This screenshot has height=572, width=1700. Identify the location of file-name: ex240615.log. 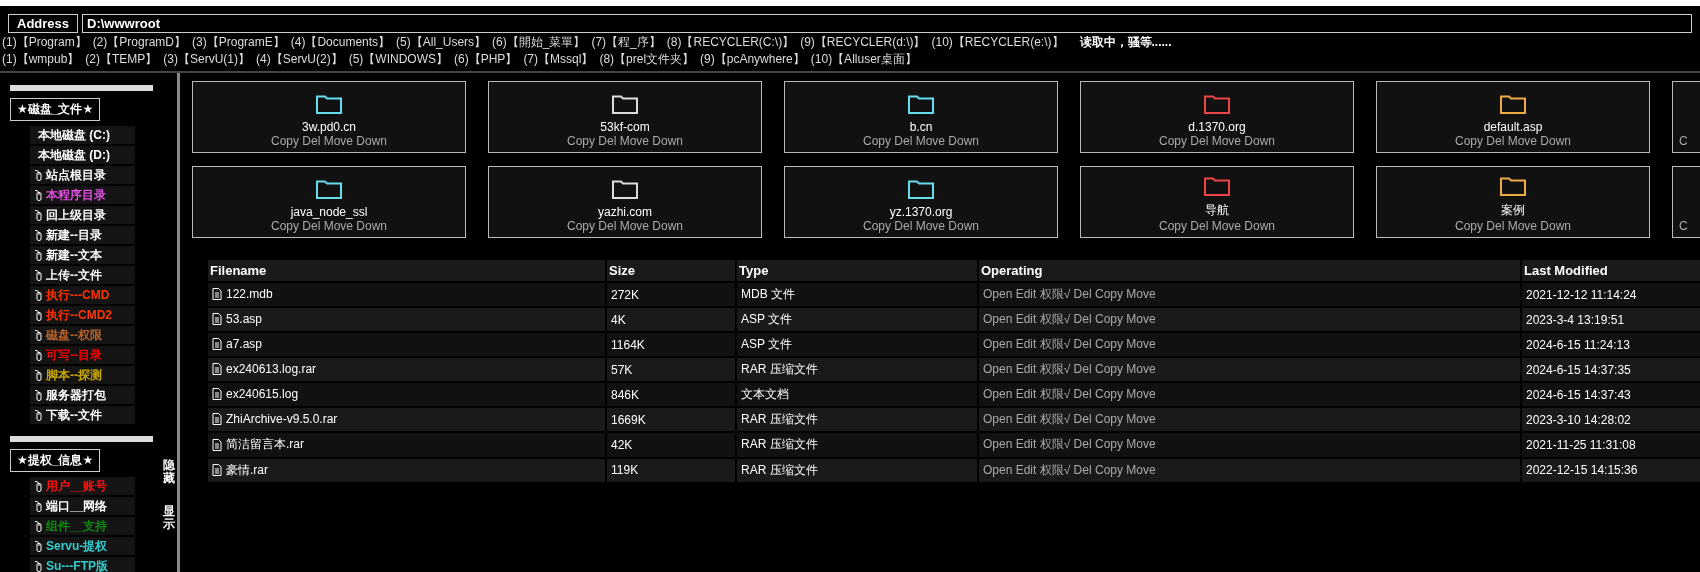
(262, 393).